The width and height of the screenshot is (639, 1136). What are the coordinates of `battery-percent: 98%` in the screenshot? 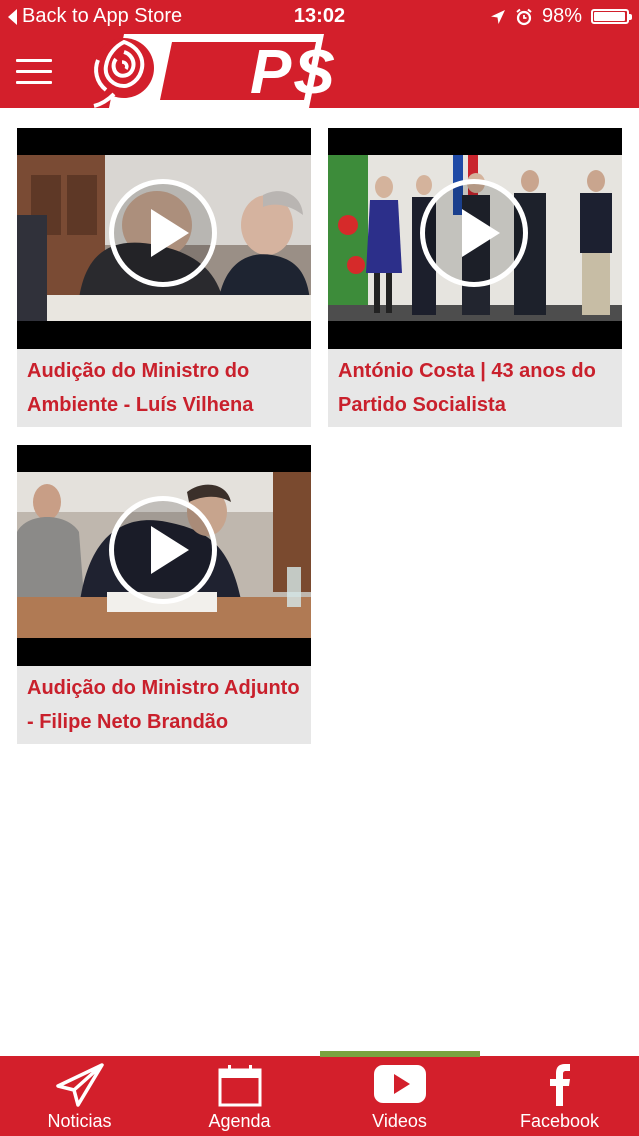 It's located at (561, 16).